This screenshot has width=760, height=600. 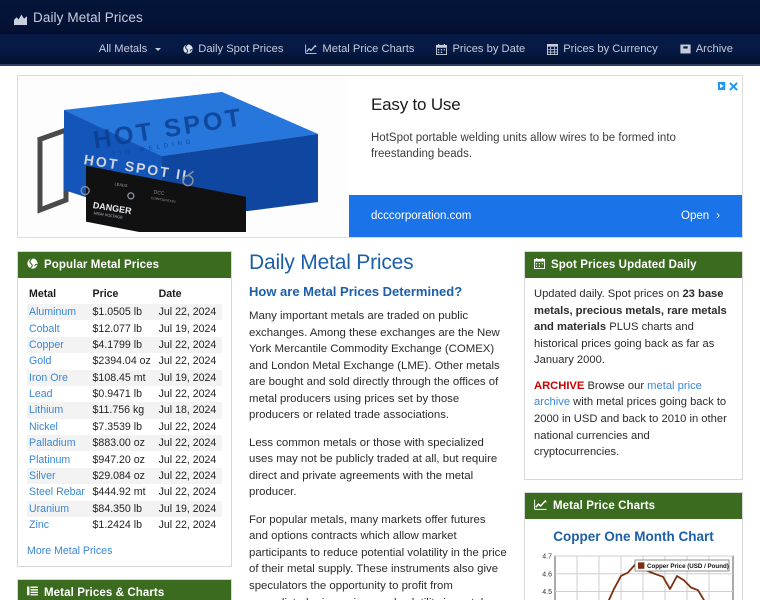 I want to click on chart-panel-header: Metal Price Charts, so click(x=633, y=505).